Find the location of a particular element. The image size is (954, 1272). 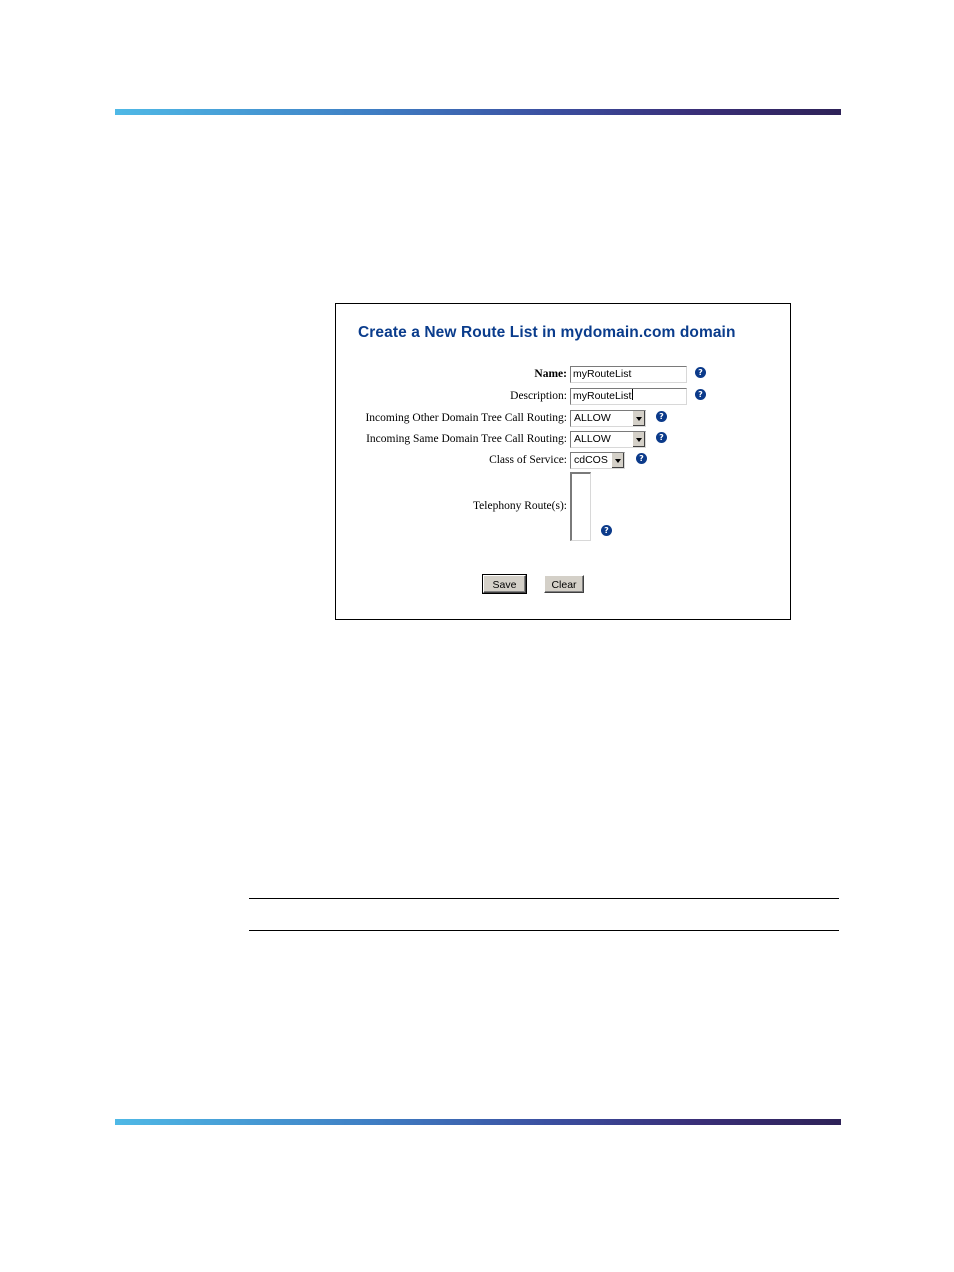

save-button: Save is located at coordinates (504, 584).